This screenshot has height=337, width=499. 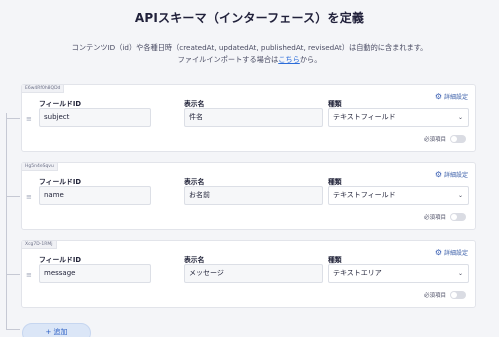 What do you see at coordinates (249, 59) in the screenshot?
I see `description-line-2: ファイルインポートする場合はこちらから。` at bounding box center [249, 59].